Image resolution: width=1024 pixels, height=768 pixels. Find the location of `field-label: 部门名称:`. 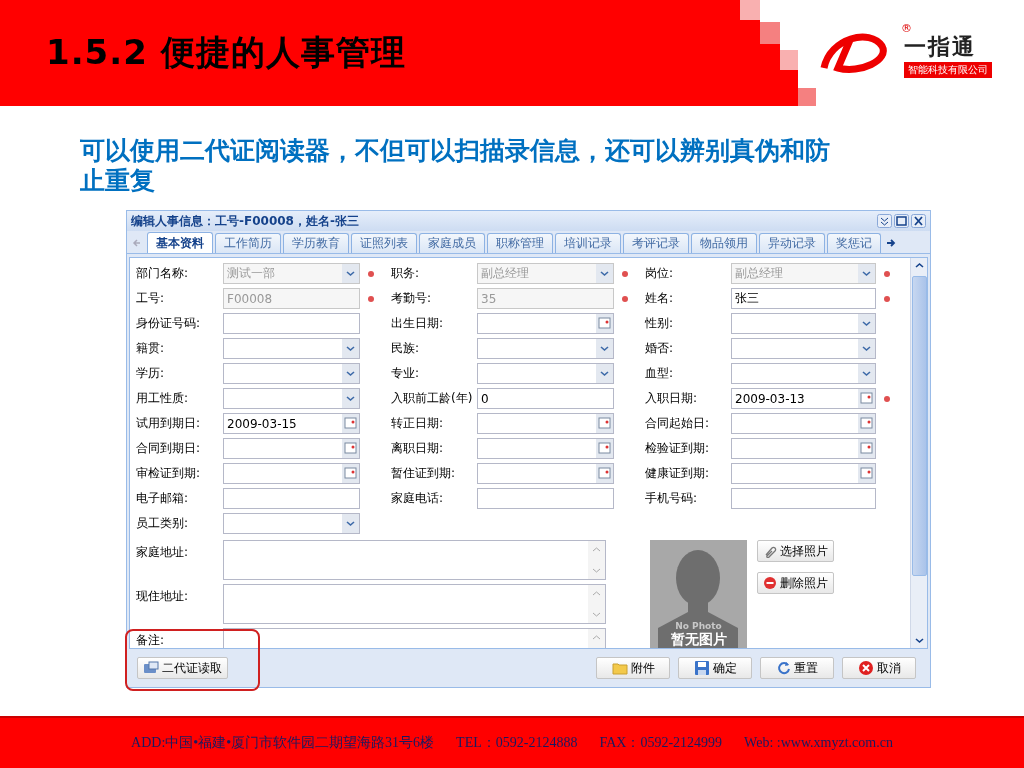

field-label: 部门名称: is located at coordinates (163, 273).